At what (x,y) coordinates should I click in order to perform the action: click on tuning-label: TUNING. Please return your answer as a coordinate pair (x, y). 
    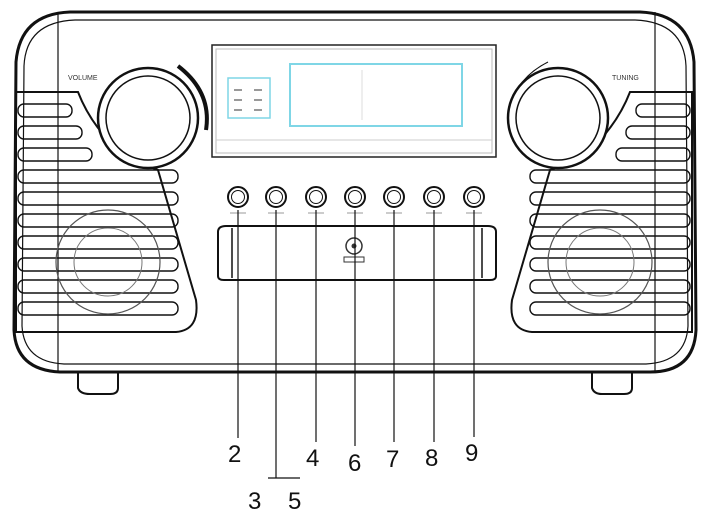
    Looking at the image, I should click on (625, 78).